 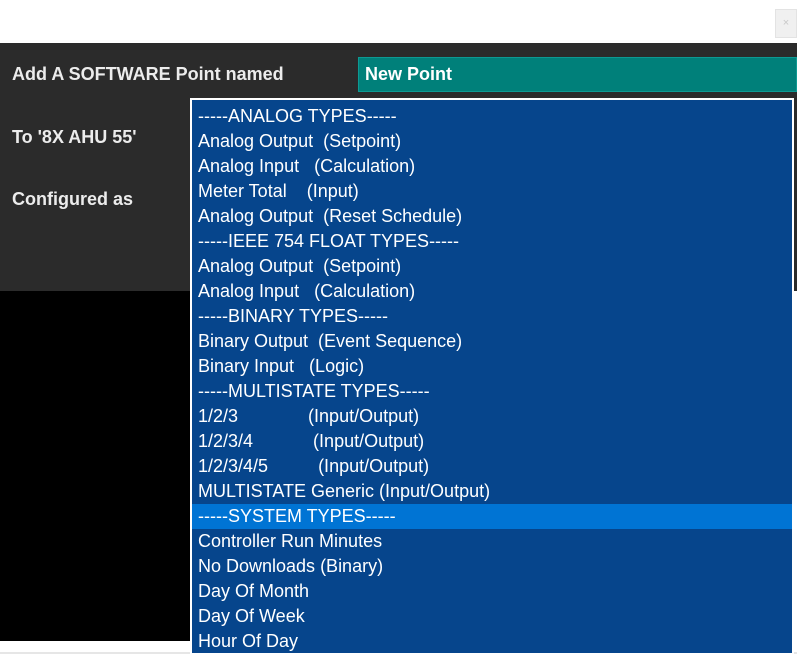 What do you see at coordinates (492, 491) in the screenshot?
I see `option-item: MULTISTATE Generic (Input/Output)` at bounding box center [492, 491].